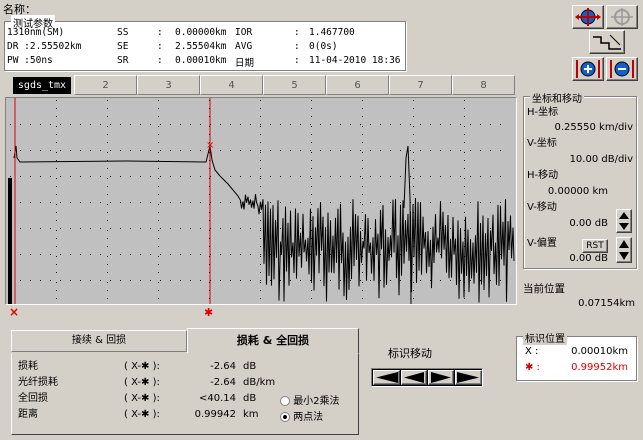  What do you see at coordinates (301, 415) in the screenshot?
I see `radio-two-point: 两点法` at bounding box center [301, 415].